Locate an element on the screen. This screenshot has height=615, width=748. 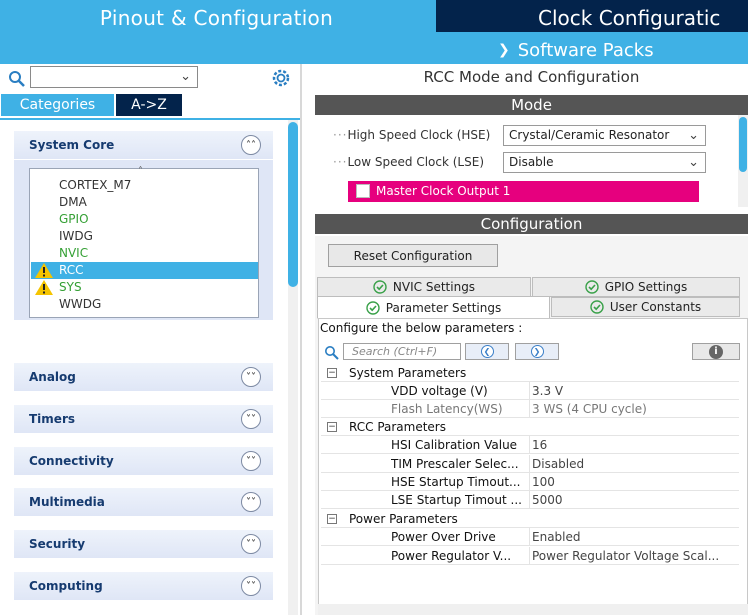
list-item-wwdg: WWDG is located at coordinates (144, 304).